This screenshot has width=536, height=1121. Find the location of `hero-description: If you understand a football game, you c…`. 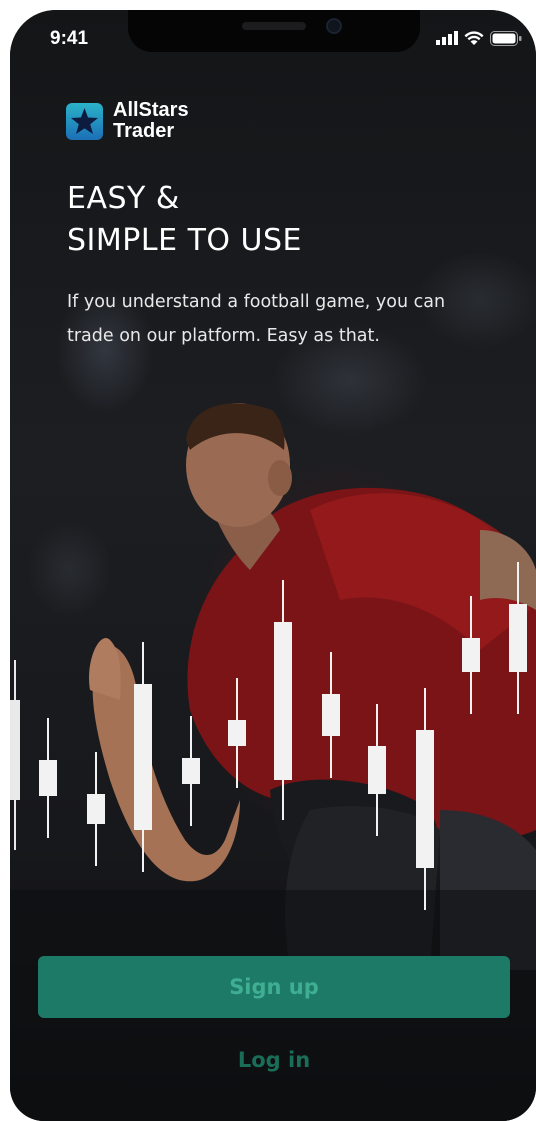

hero-description: If you understand a football game, you c… is located at coordinates (256, 319).